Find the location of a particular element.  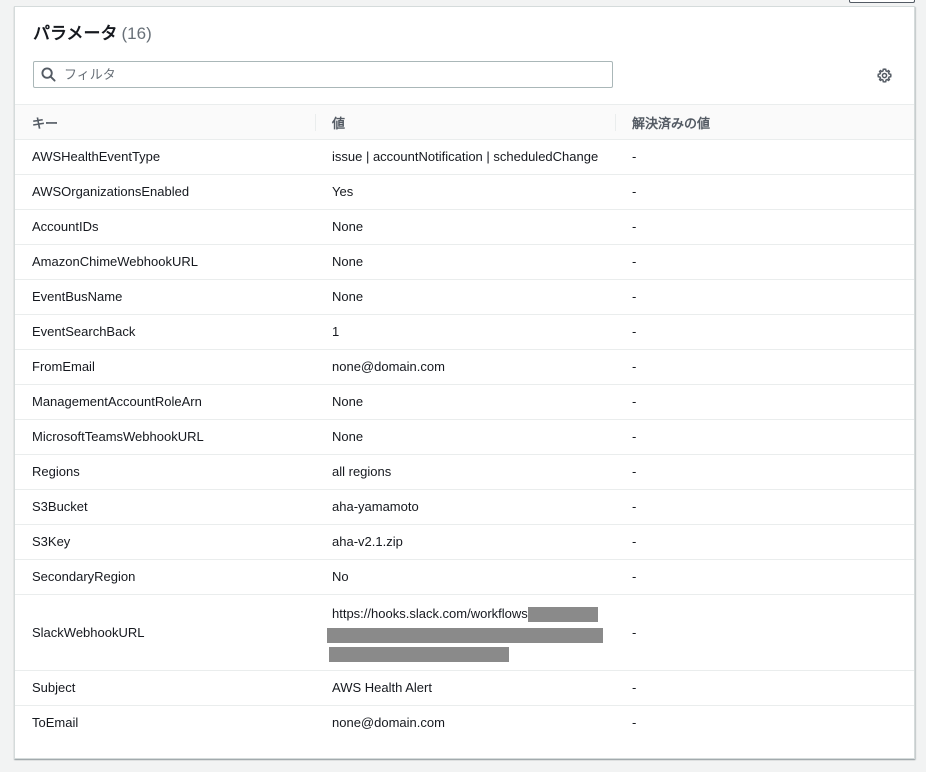

row-key: AccountIDs is located at coordinates (165, 227).